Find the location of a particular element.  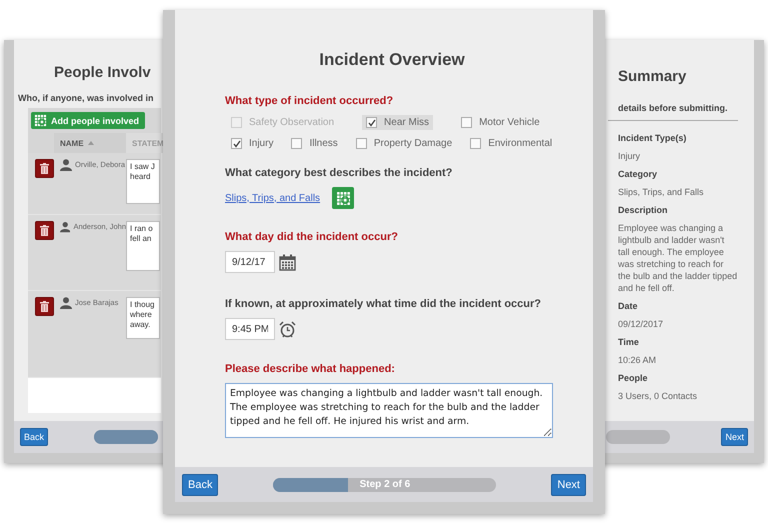

alarm-clock-icon is located at coordinates (287, 329).